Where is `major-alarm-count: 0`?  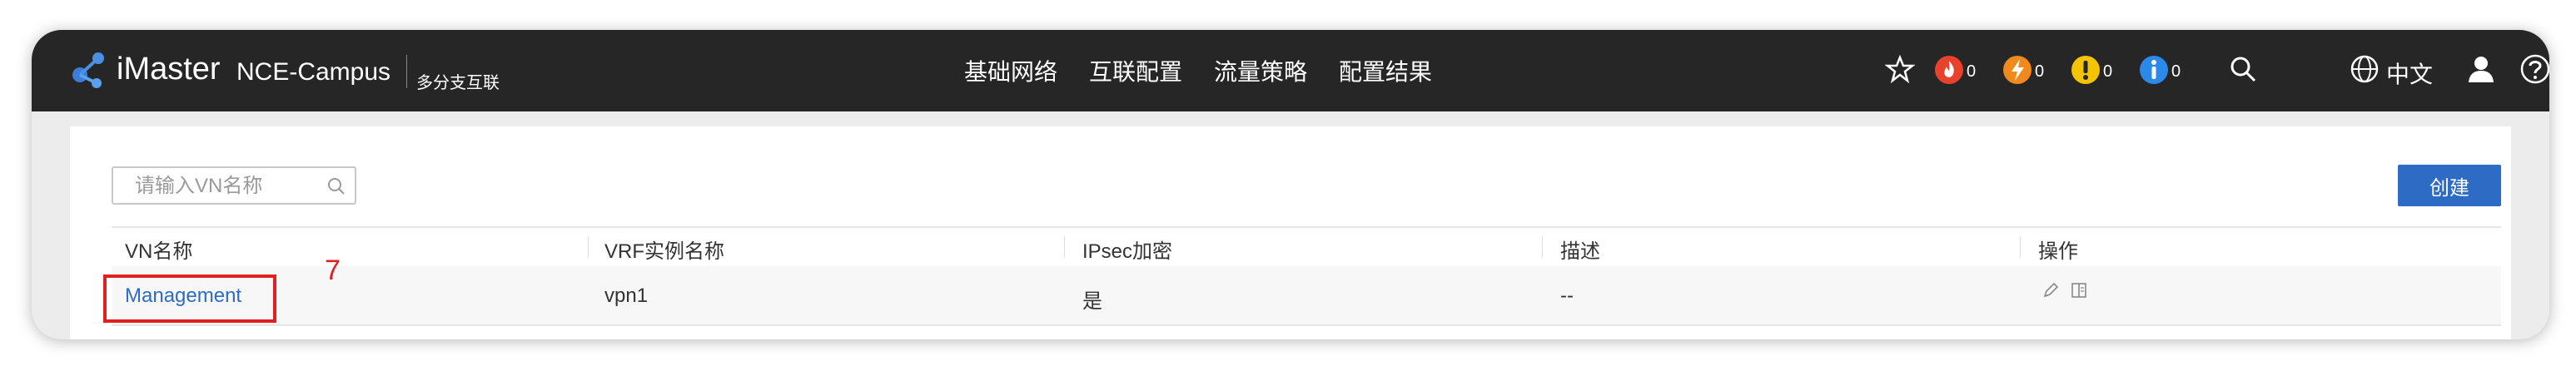
major-alarm-count: 0 is located at coordinates (2040, 71).